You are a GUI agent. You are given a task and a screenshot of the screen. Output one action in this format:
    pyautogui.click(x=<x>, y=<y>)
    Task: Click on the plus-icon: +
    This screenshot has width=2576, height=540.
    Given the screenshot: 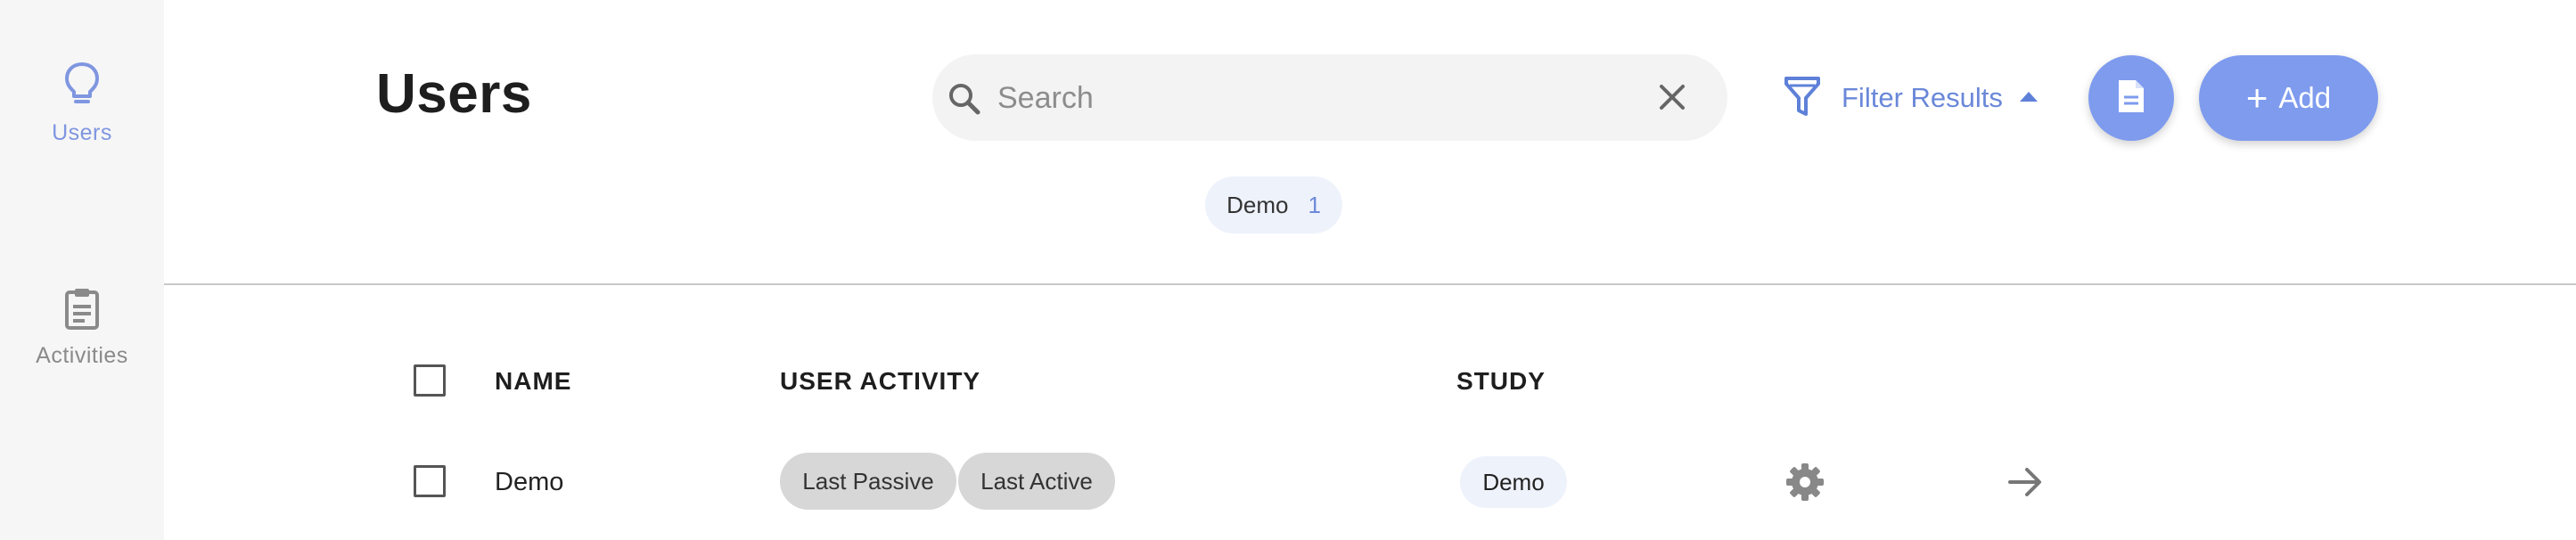 What is the action you would take?
    pyautogui.click(x=2256, y=98)
    